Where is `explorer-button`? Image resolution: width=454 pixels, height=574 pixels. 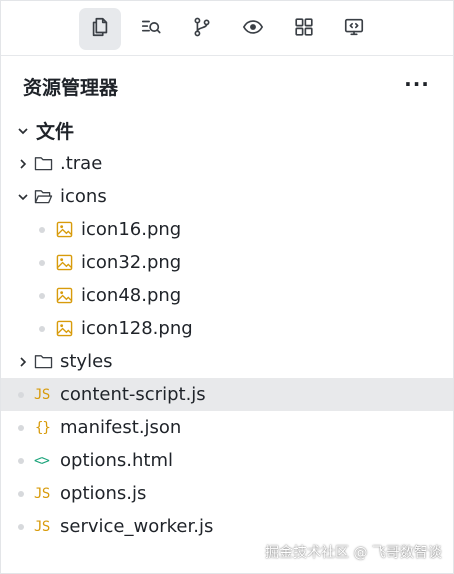
explorer-button is located at coordinates (100, 29).